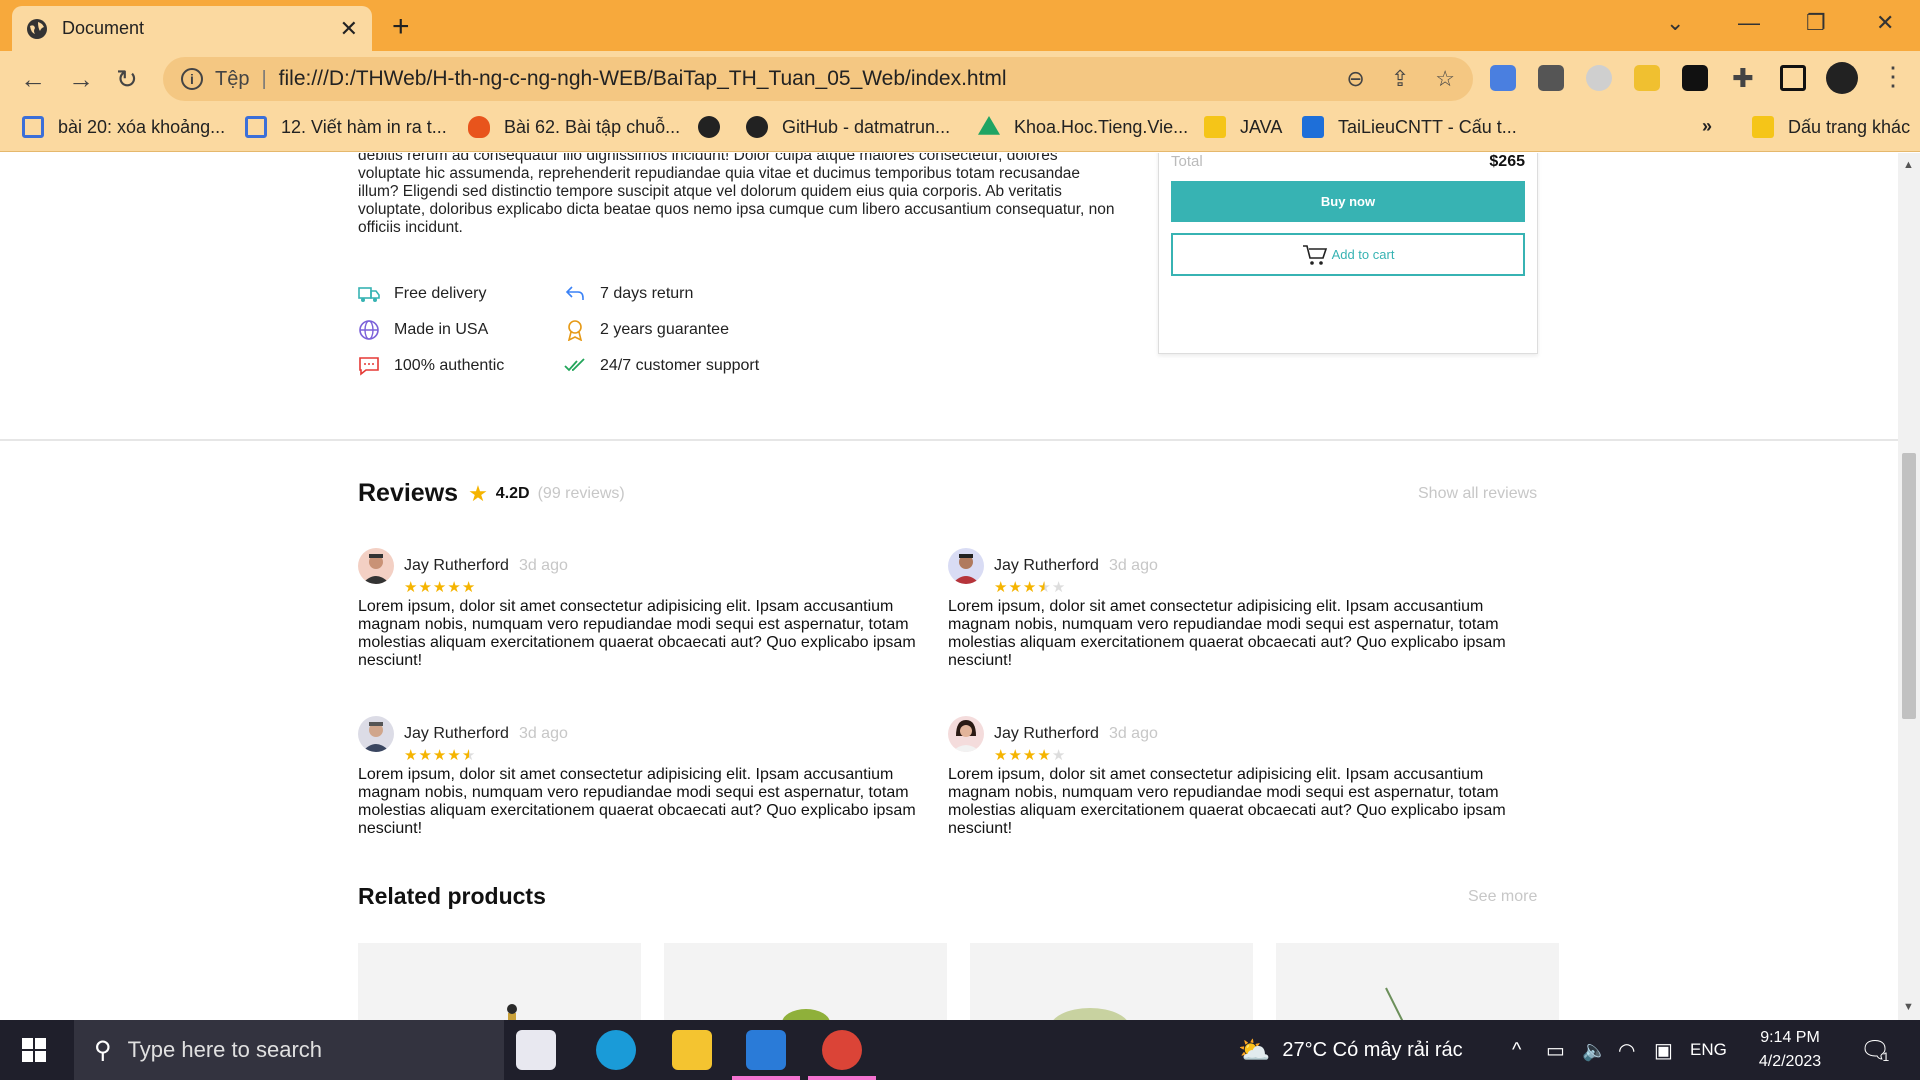  I want to click on scroll-down-icon: ▼, so click(1908, 1007).